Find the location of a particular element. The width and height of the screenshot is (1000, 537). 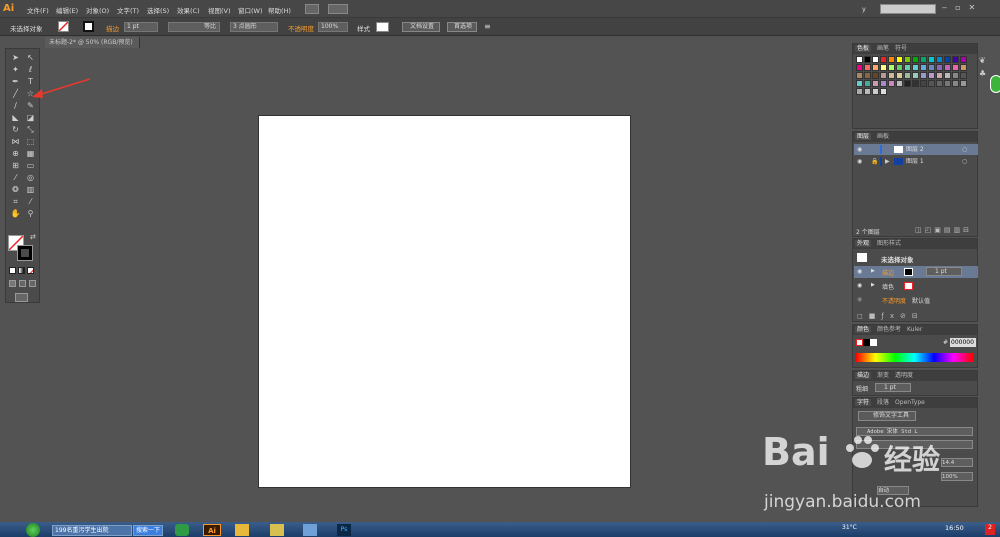

touch-type-button: 修饰文字工具 is located at coordinates (887, 416).